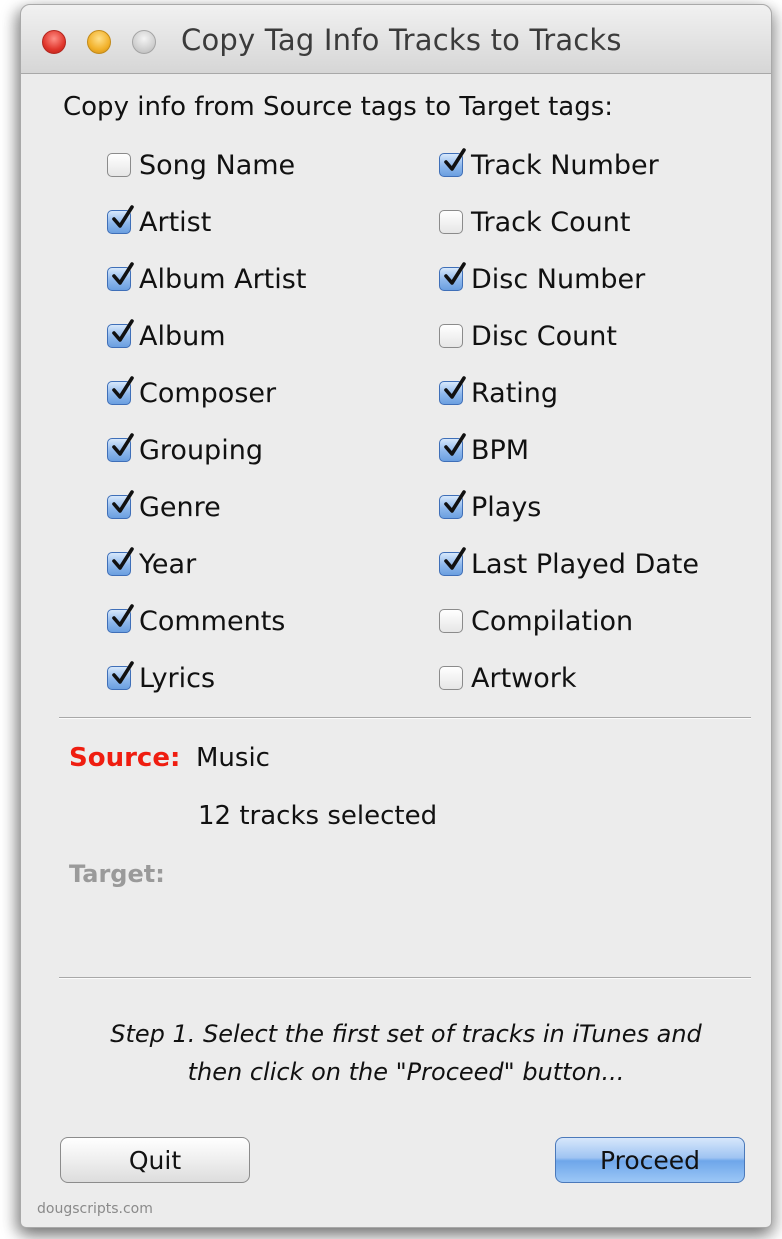 This screenshot has width=782, height=1239. Describe the element at coordinates (125, 758) in the screenshot. I see `source-label: Source:` at that location.